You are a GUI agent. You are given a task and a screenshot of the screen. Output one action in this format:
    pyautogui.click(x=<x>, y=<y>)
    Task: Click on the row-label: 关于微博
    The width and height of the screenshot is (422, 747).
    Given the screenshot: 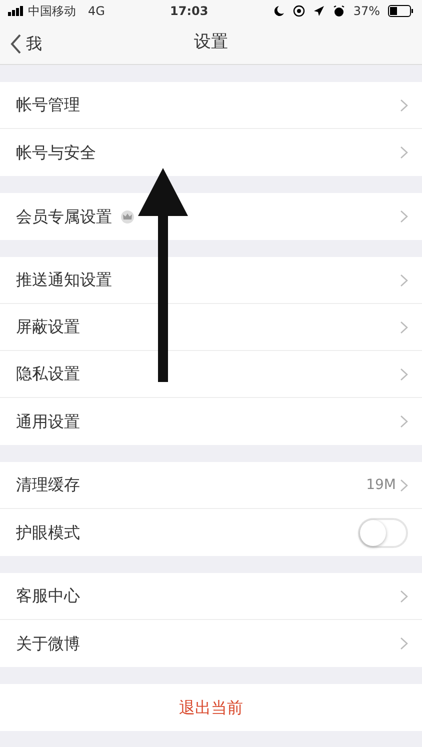 What is the action you would take?
    pyautogui.click(x=48, y=643)
    